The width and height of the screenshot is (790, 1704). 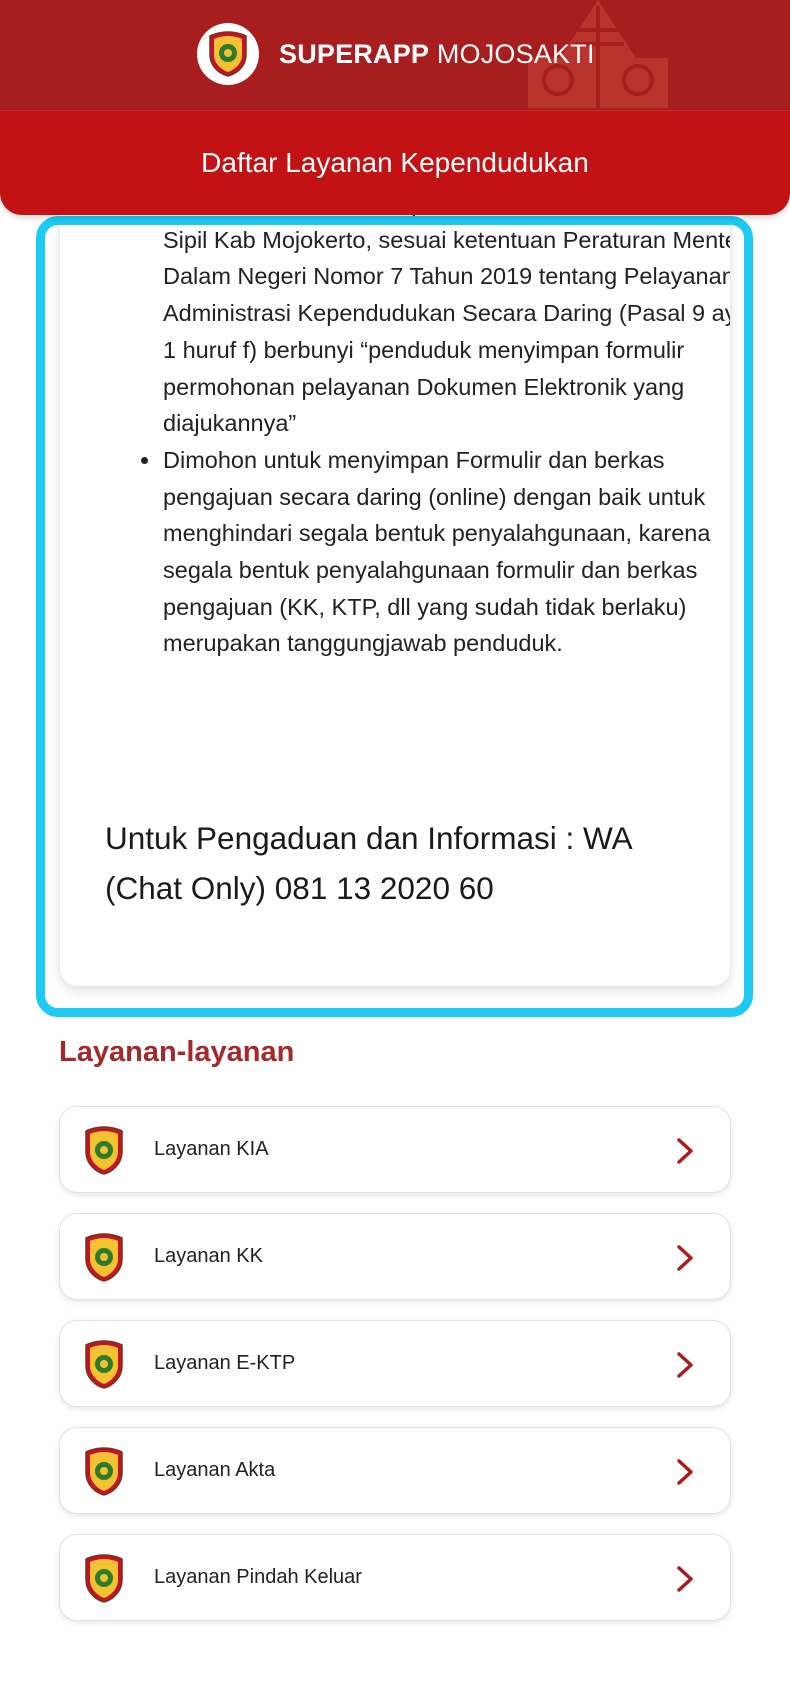 I want to click on brand: SUPERAPP MOJOSAKTI, so click(x=396, y=54).